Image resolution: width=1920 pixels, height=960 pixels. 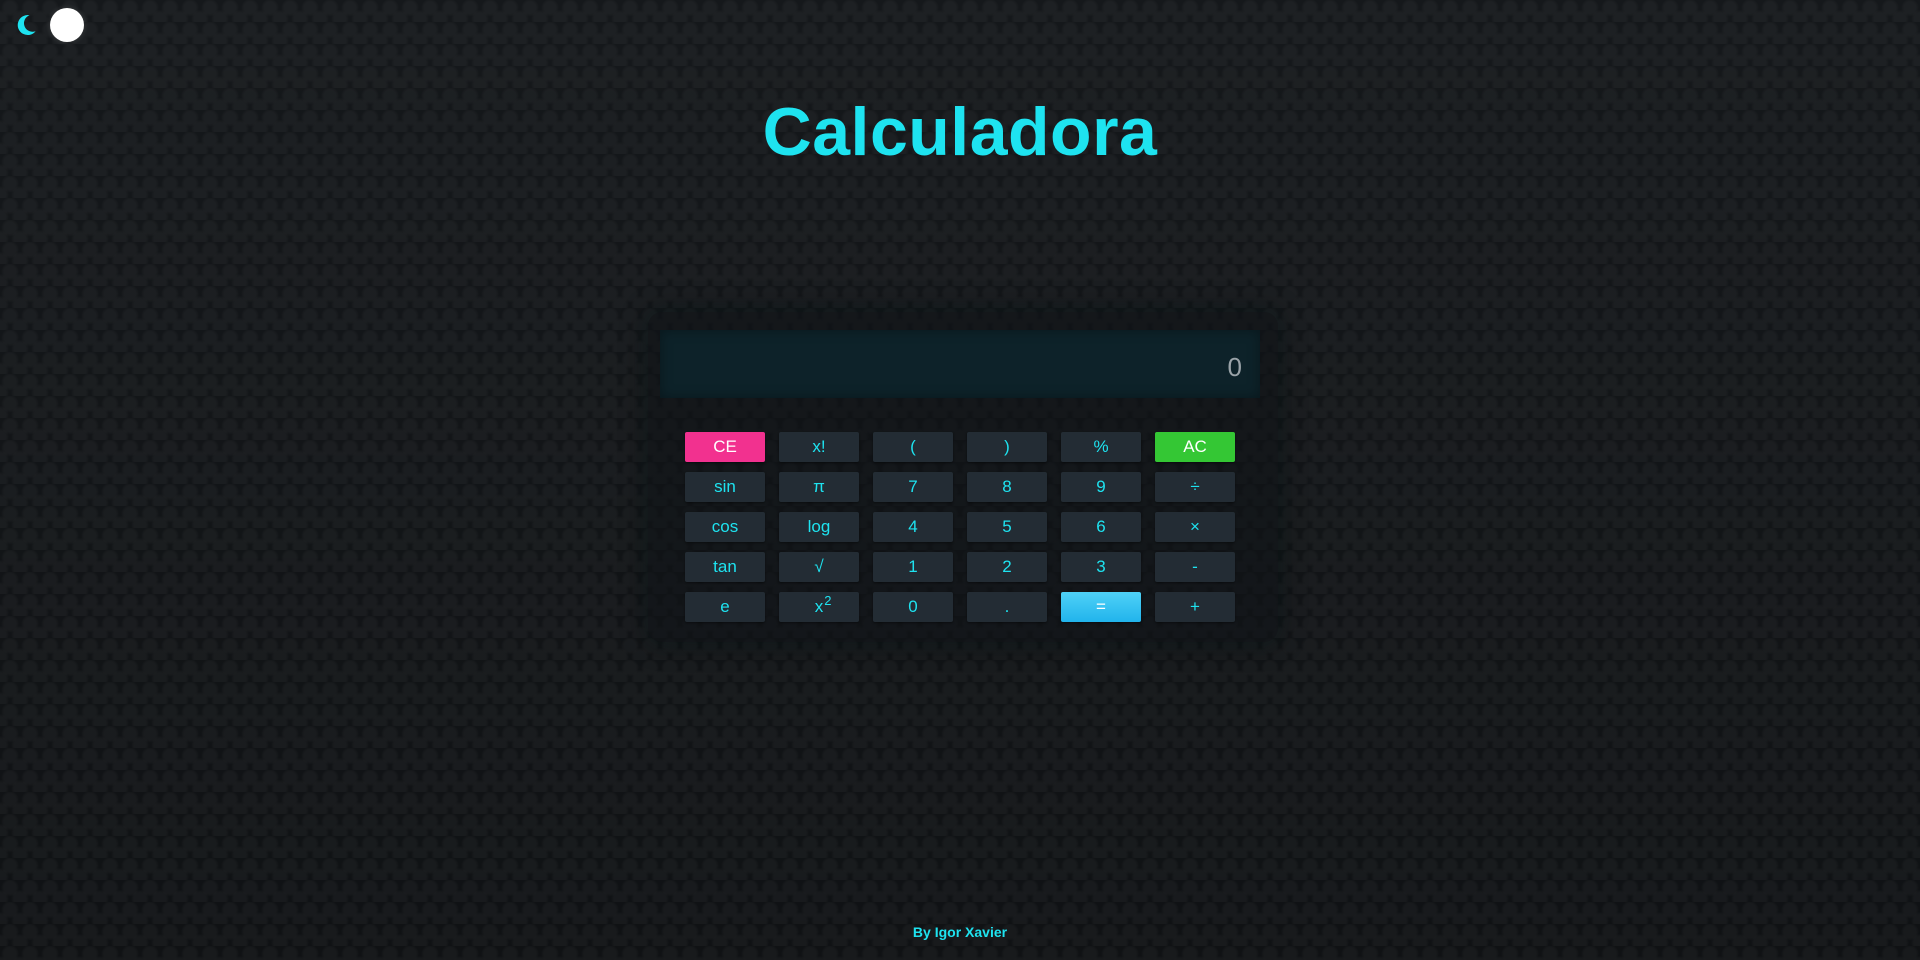 I want to click on digit-6-label: 6, so click(x=1101, y=526).